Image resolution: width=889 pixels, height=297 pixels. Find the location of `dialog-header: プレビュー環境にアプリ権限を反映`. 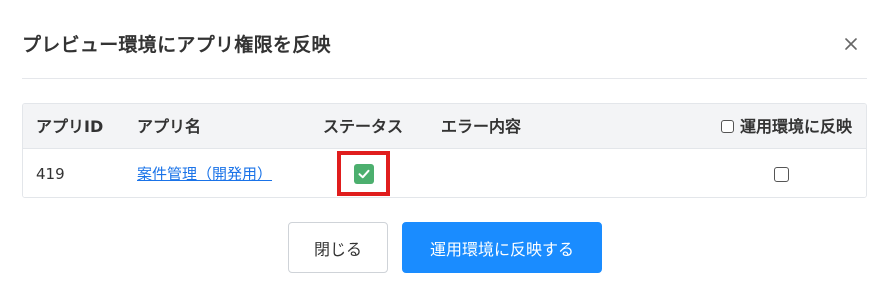

dialog-header: プレビュー環境にアプリ権限を反映 is located at coordinates (444, 43).